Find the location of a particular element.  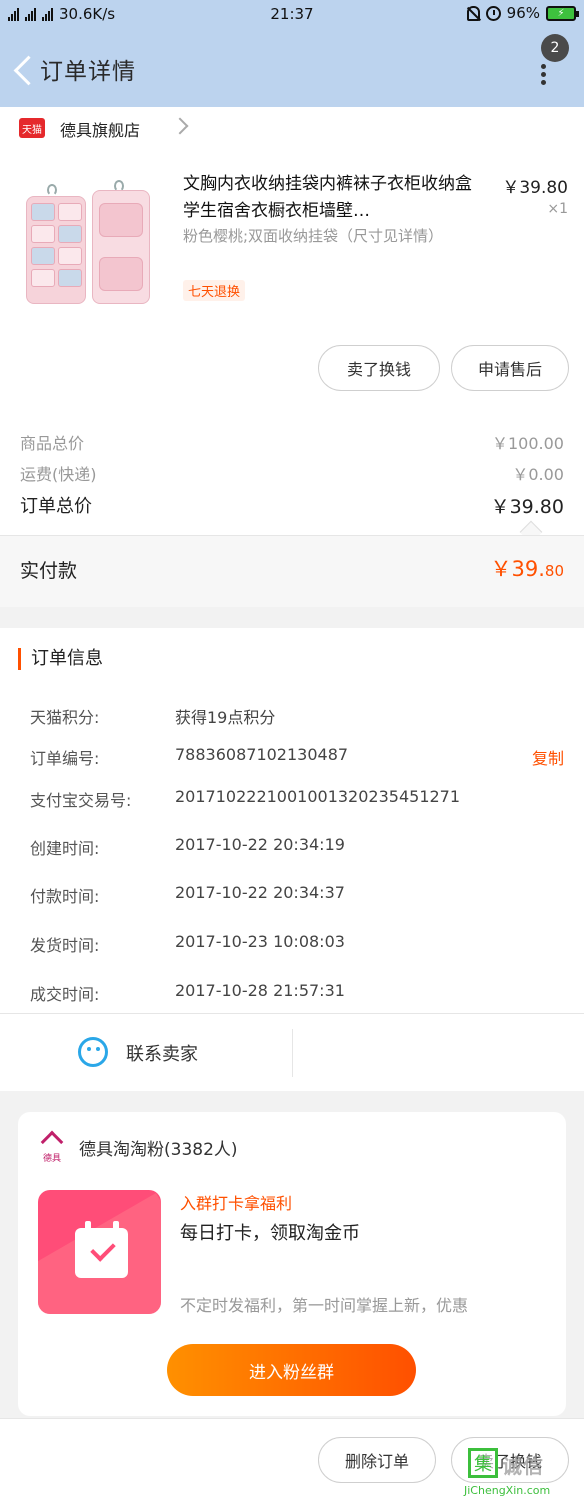

paid-value-main: ￥39. is located at coordinates (517, 569).